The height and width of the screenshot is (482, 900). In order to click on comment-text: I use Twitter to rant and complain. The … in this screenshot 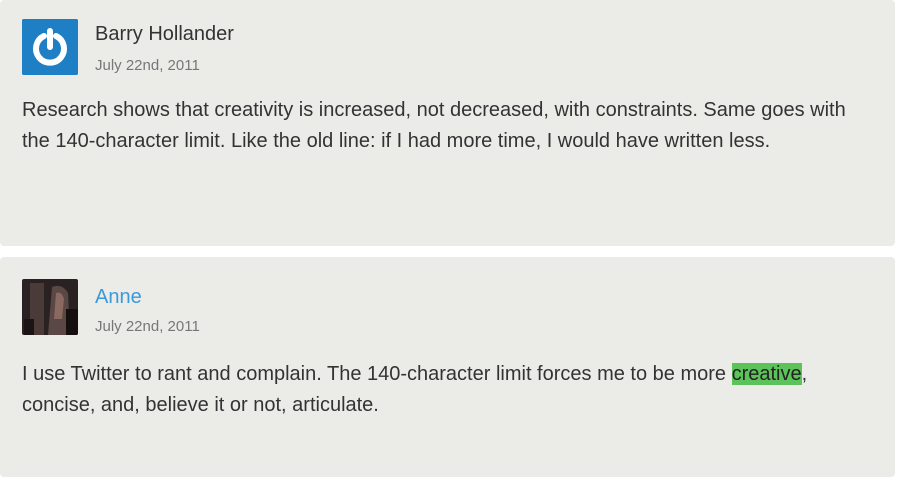, I will do `click(442, 390)`.